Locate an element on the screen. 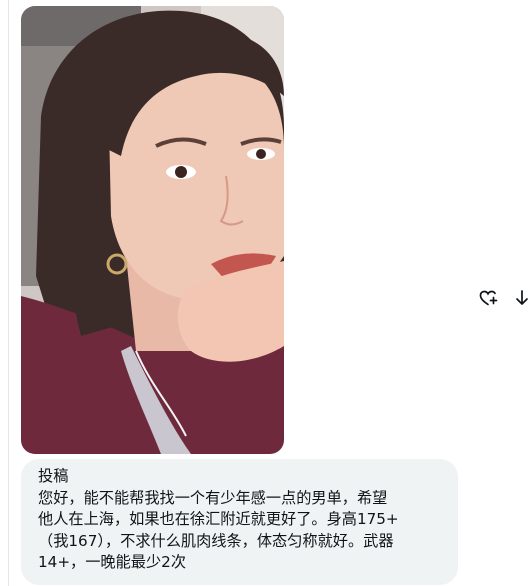  message-line: （我167），不求什么肌肉线条，体态匀称就好。武器 is located at coordinates (216, 540).